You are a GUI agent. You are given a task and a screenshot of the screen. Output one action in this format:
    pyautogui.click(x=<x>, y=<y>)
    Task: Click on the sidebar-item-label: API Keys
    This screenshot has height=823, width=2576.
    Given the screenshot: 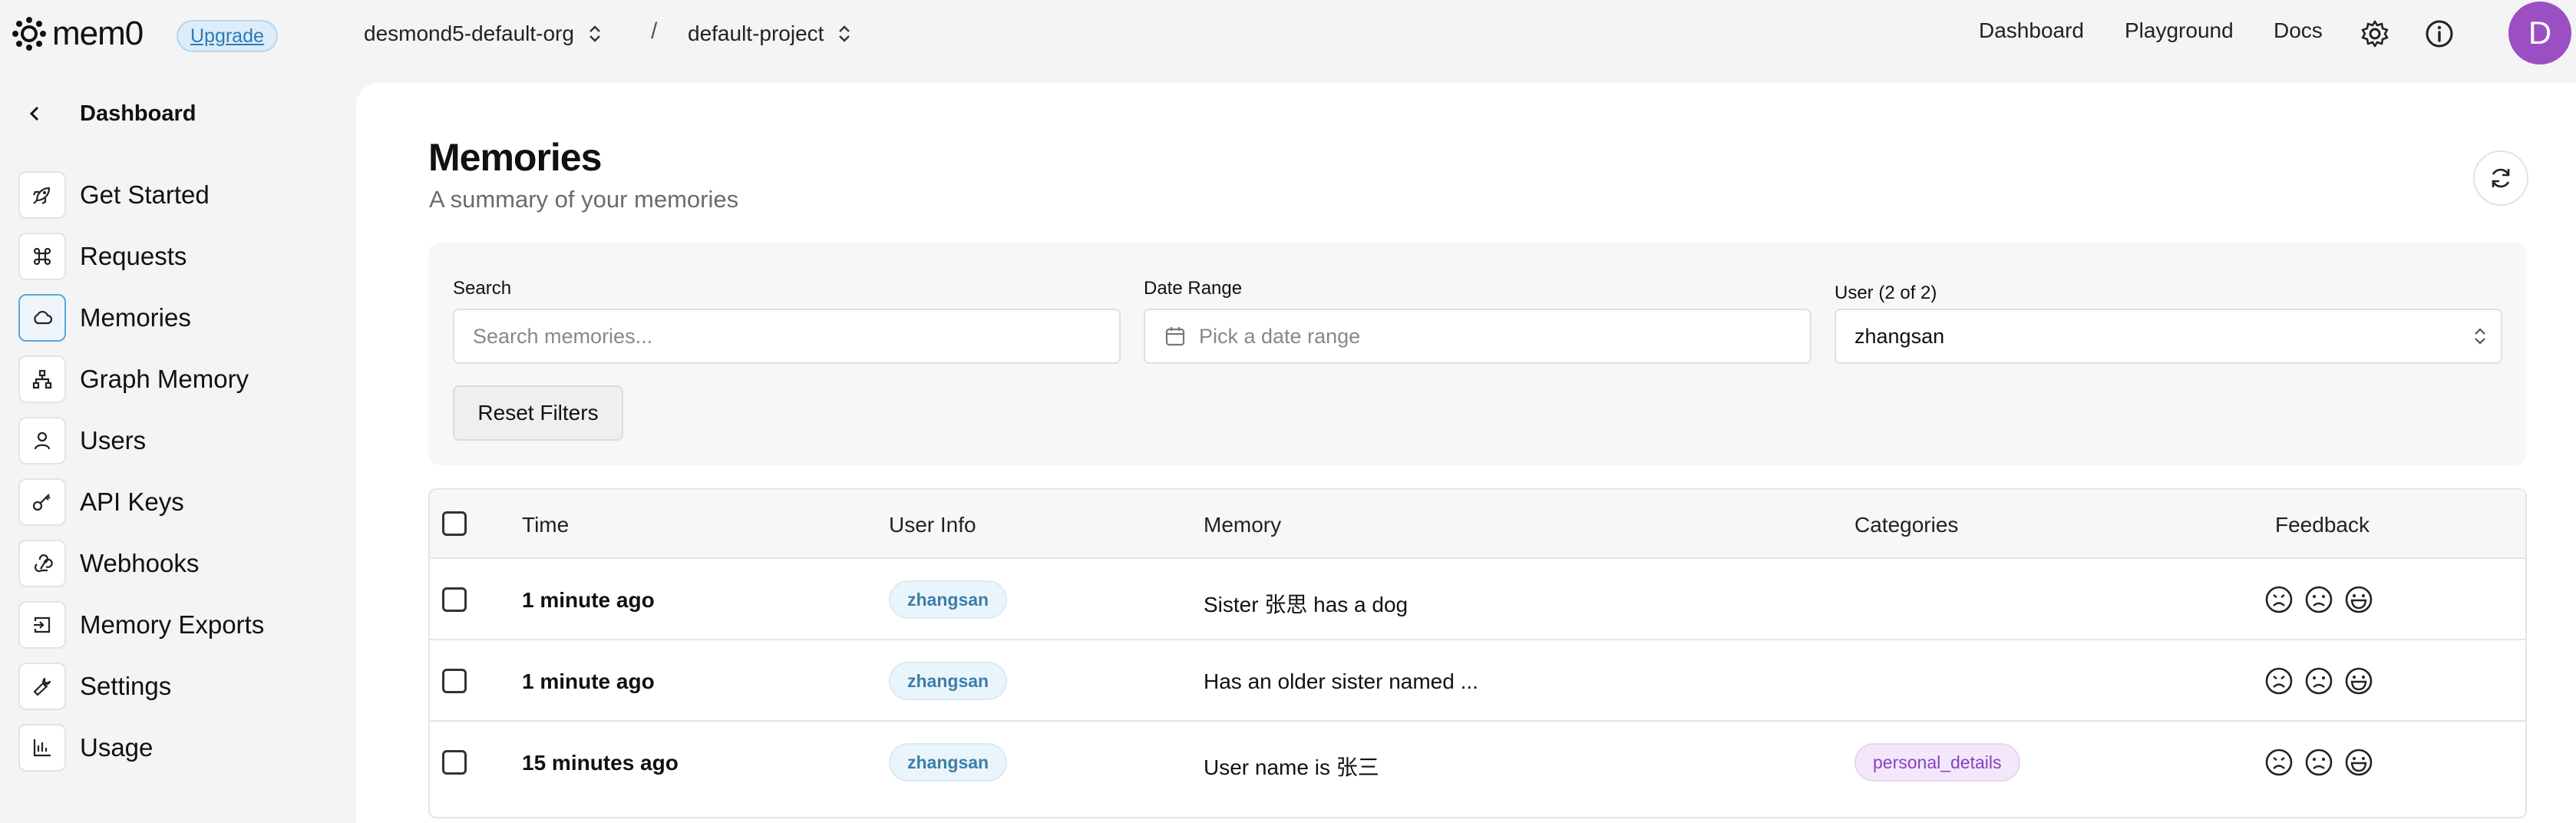 What is the action you would take?
    pyautogui.click(x=132, y=502)
    